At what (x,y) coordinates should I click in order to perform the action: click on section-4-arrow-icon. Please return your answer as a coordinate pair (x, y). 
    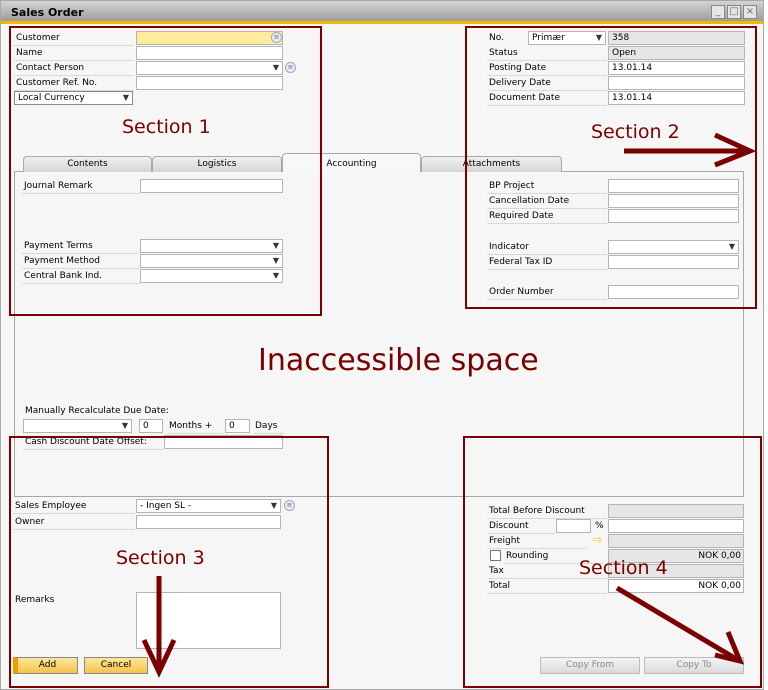
    Looking at the image, I should click on (680, 625).